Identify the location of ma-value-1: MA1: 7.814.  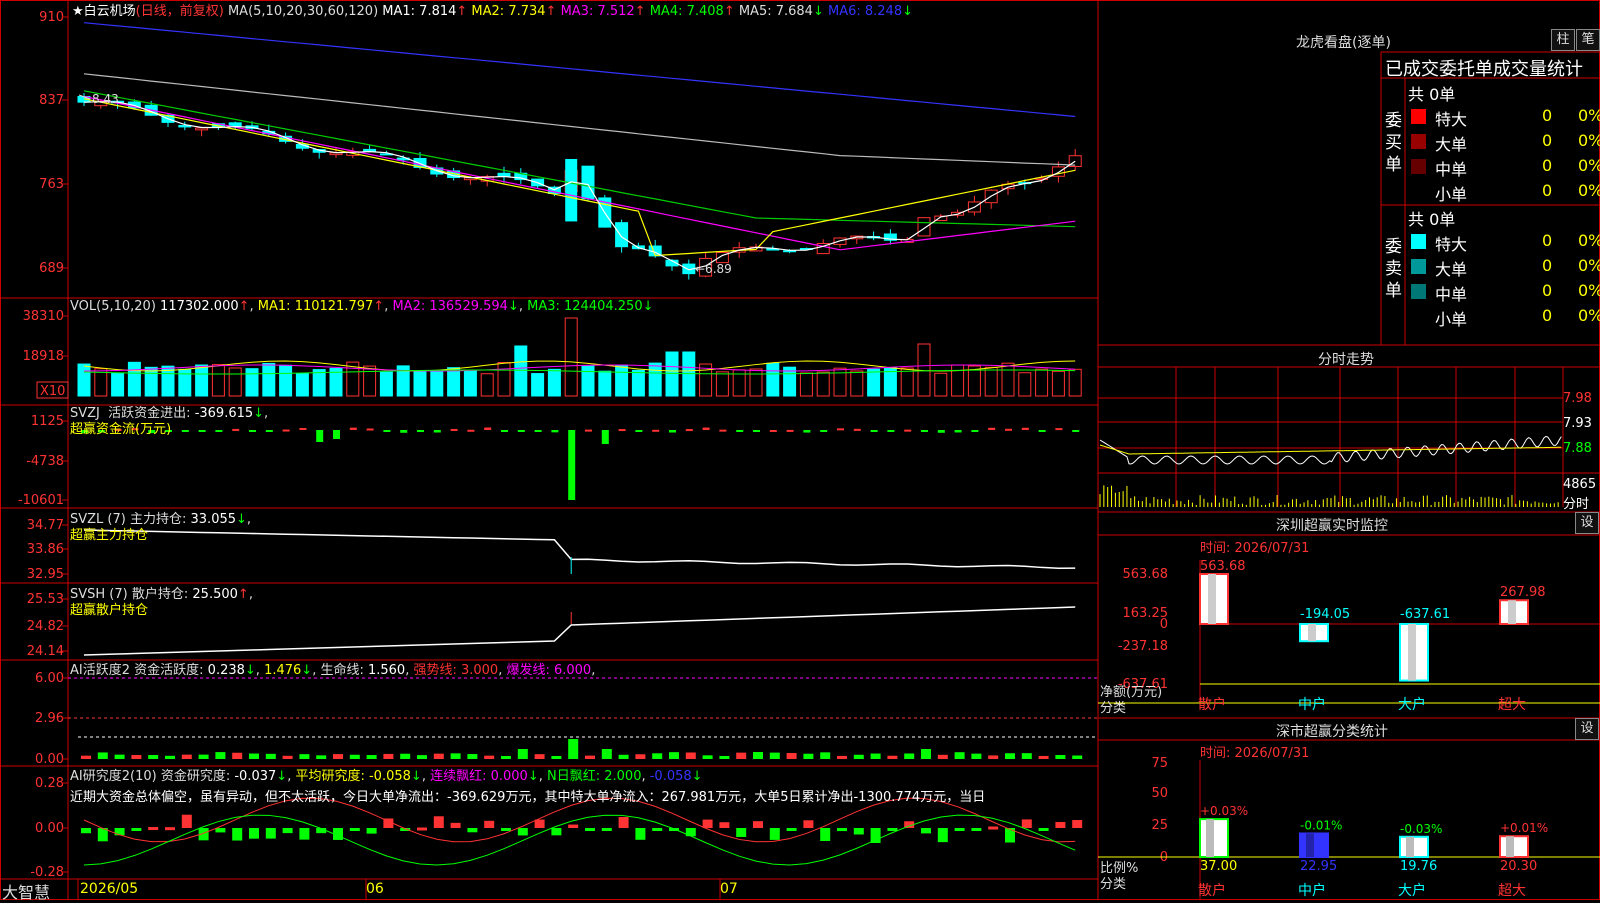
(419, 11).